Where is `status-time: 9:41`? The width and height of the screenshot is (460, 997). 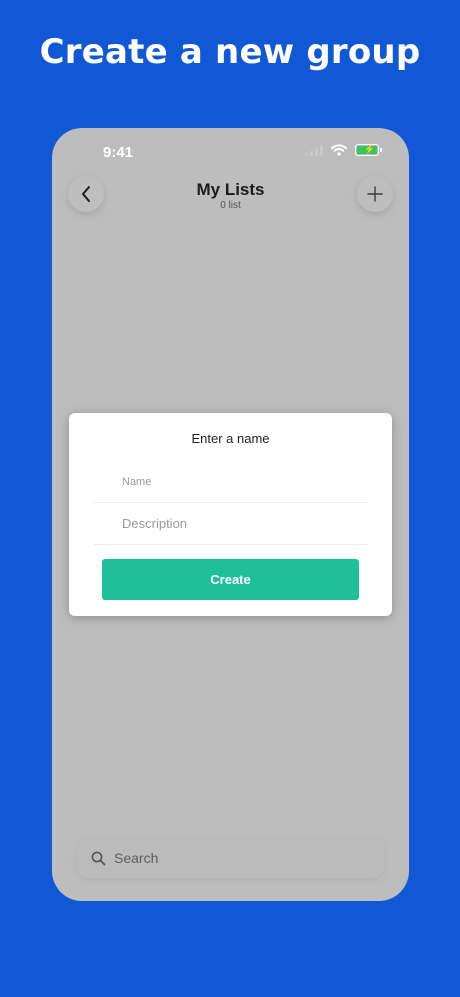 status-time: 9:41 is located at coordinates (118, 152).